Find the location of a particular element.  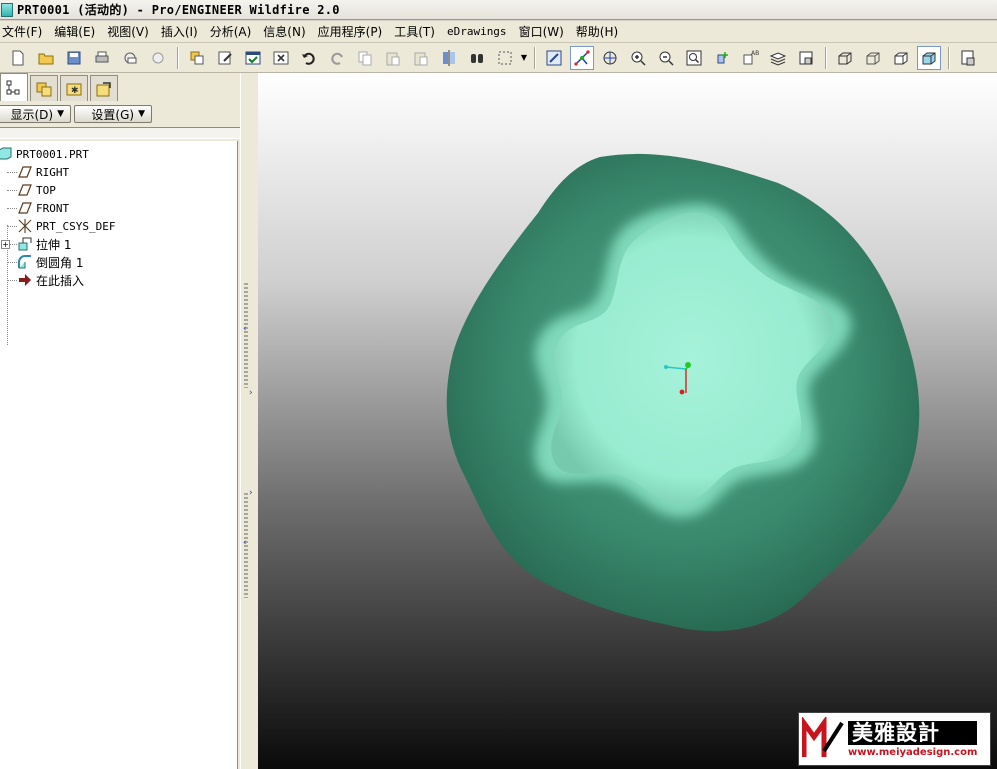

shading-icon is located at coordinates (929, 57).